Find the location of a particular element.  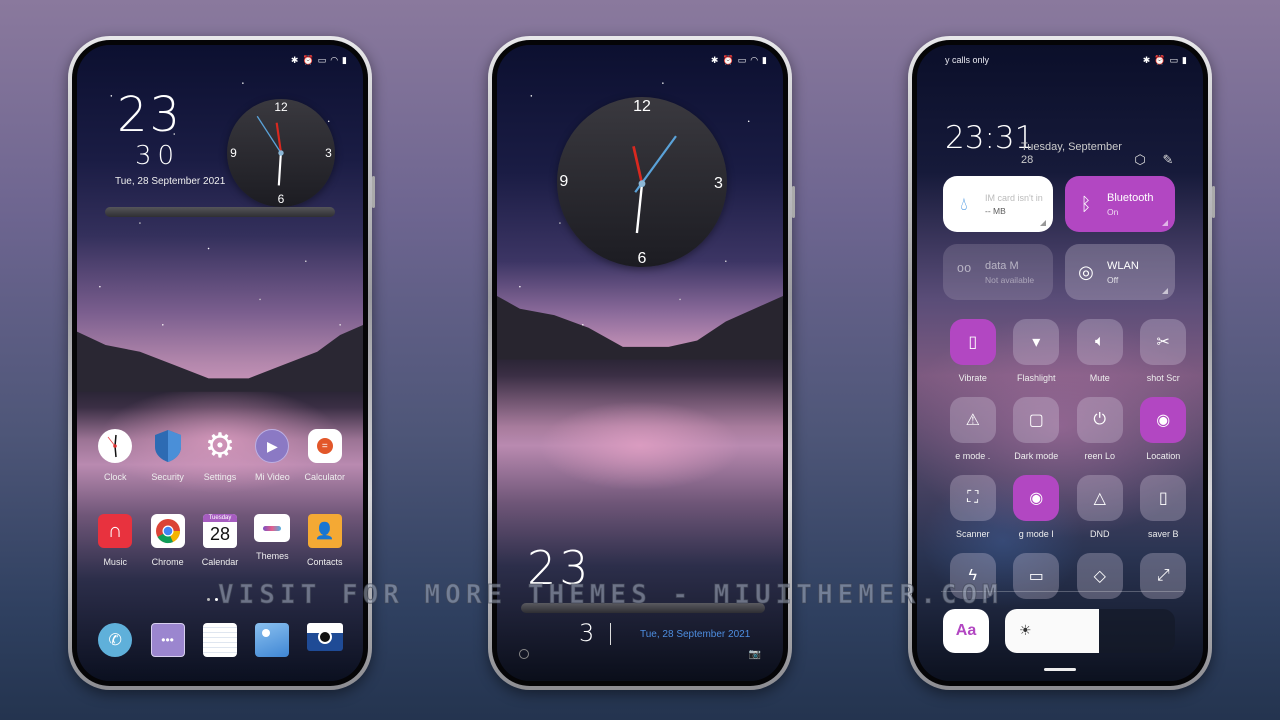

tile-wlan: ◎ WLAN Off is located at coordinates (1120, 272).